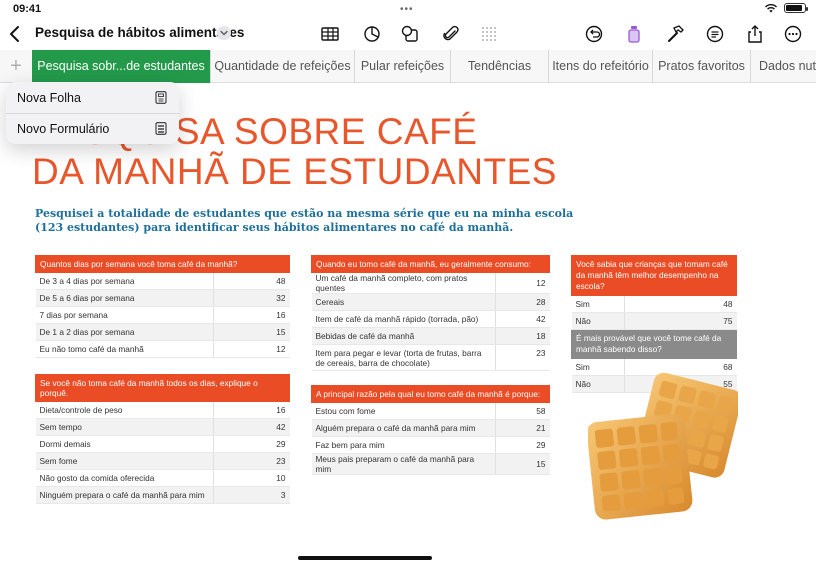  Describe the element at coordinates (783, 66) in the screenshot. I see `tab-dados: Dados nutr` at that location.